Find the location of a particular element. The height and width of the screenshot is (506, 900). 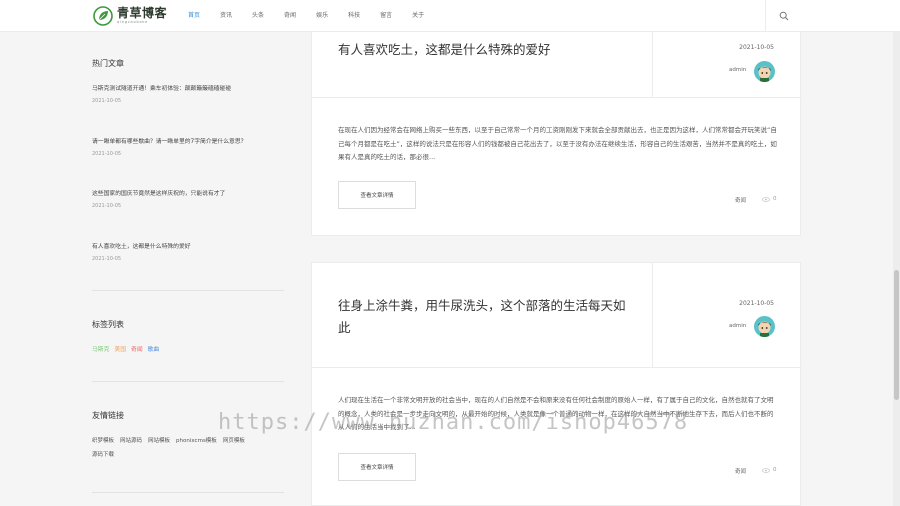

top-header: 青草博客 qingcaoboke 首页 资讯 头条 奇闻 娱乐 科技 留言 关于 is located at coordinates (450, 16).